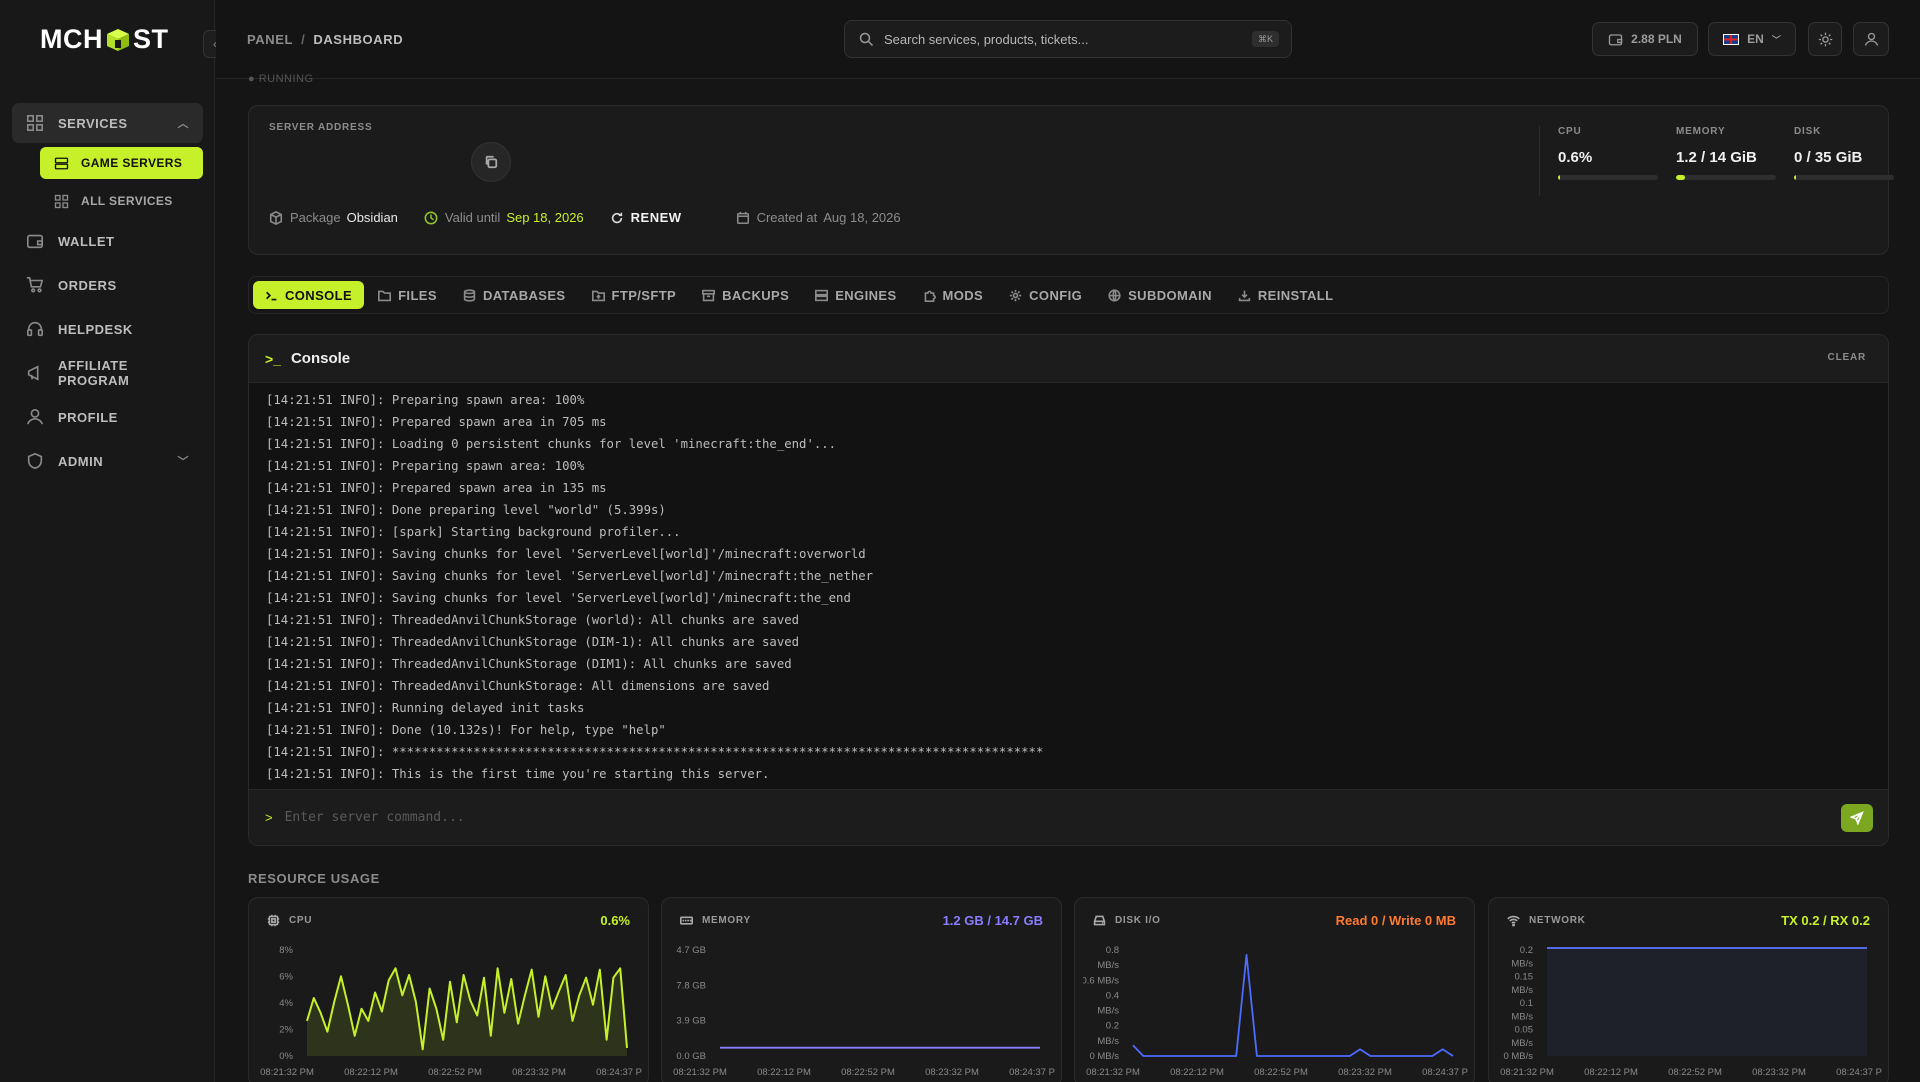  Describe the element at coordinates (107, 123) in the screenshot. I see `sidebar-item-services: SERVICES ︿` at that location.